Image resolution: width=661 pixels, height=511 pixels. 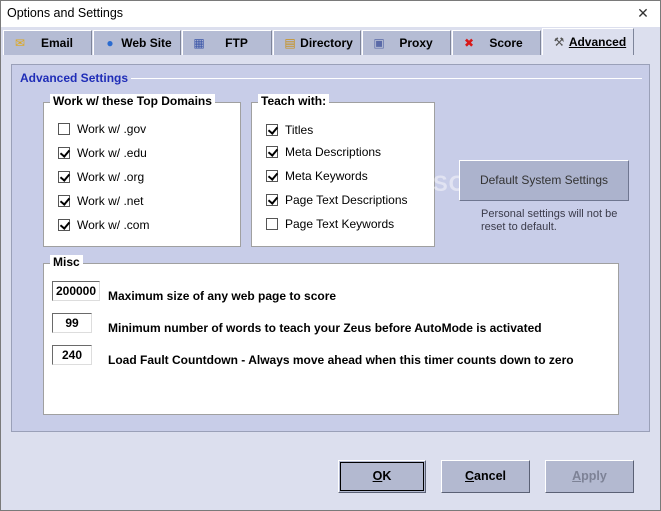 What do you see at coordinates (340, 224) in the screenshot?
I see `checkbox-label: Page Text Keywords` at bounding box center [340, 224].